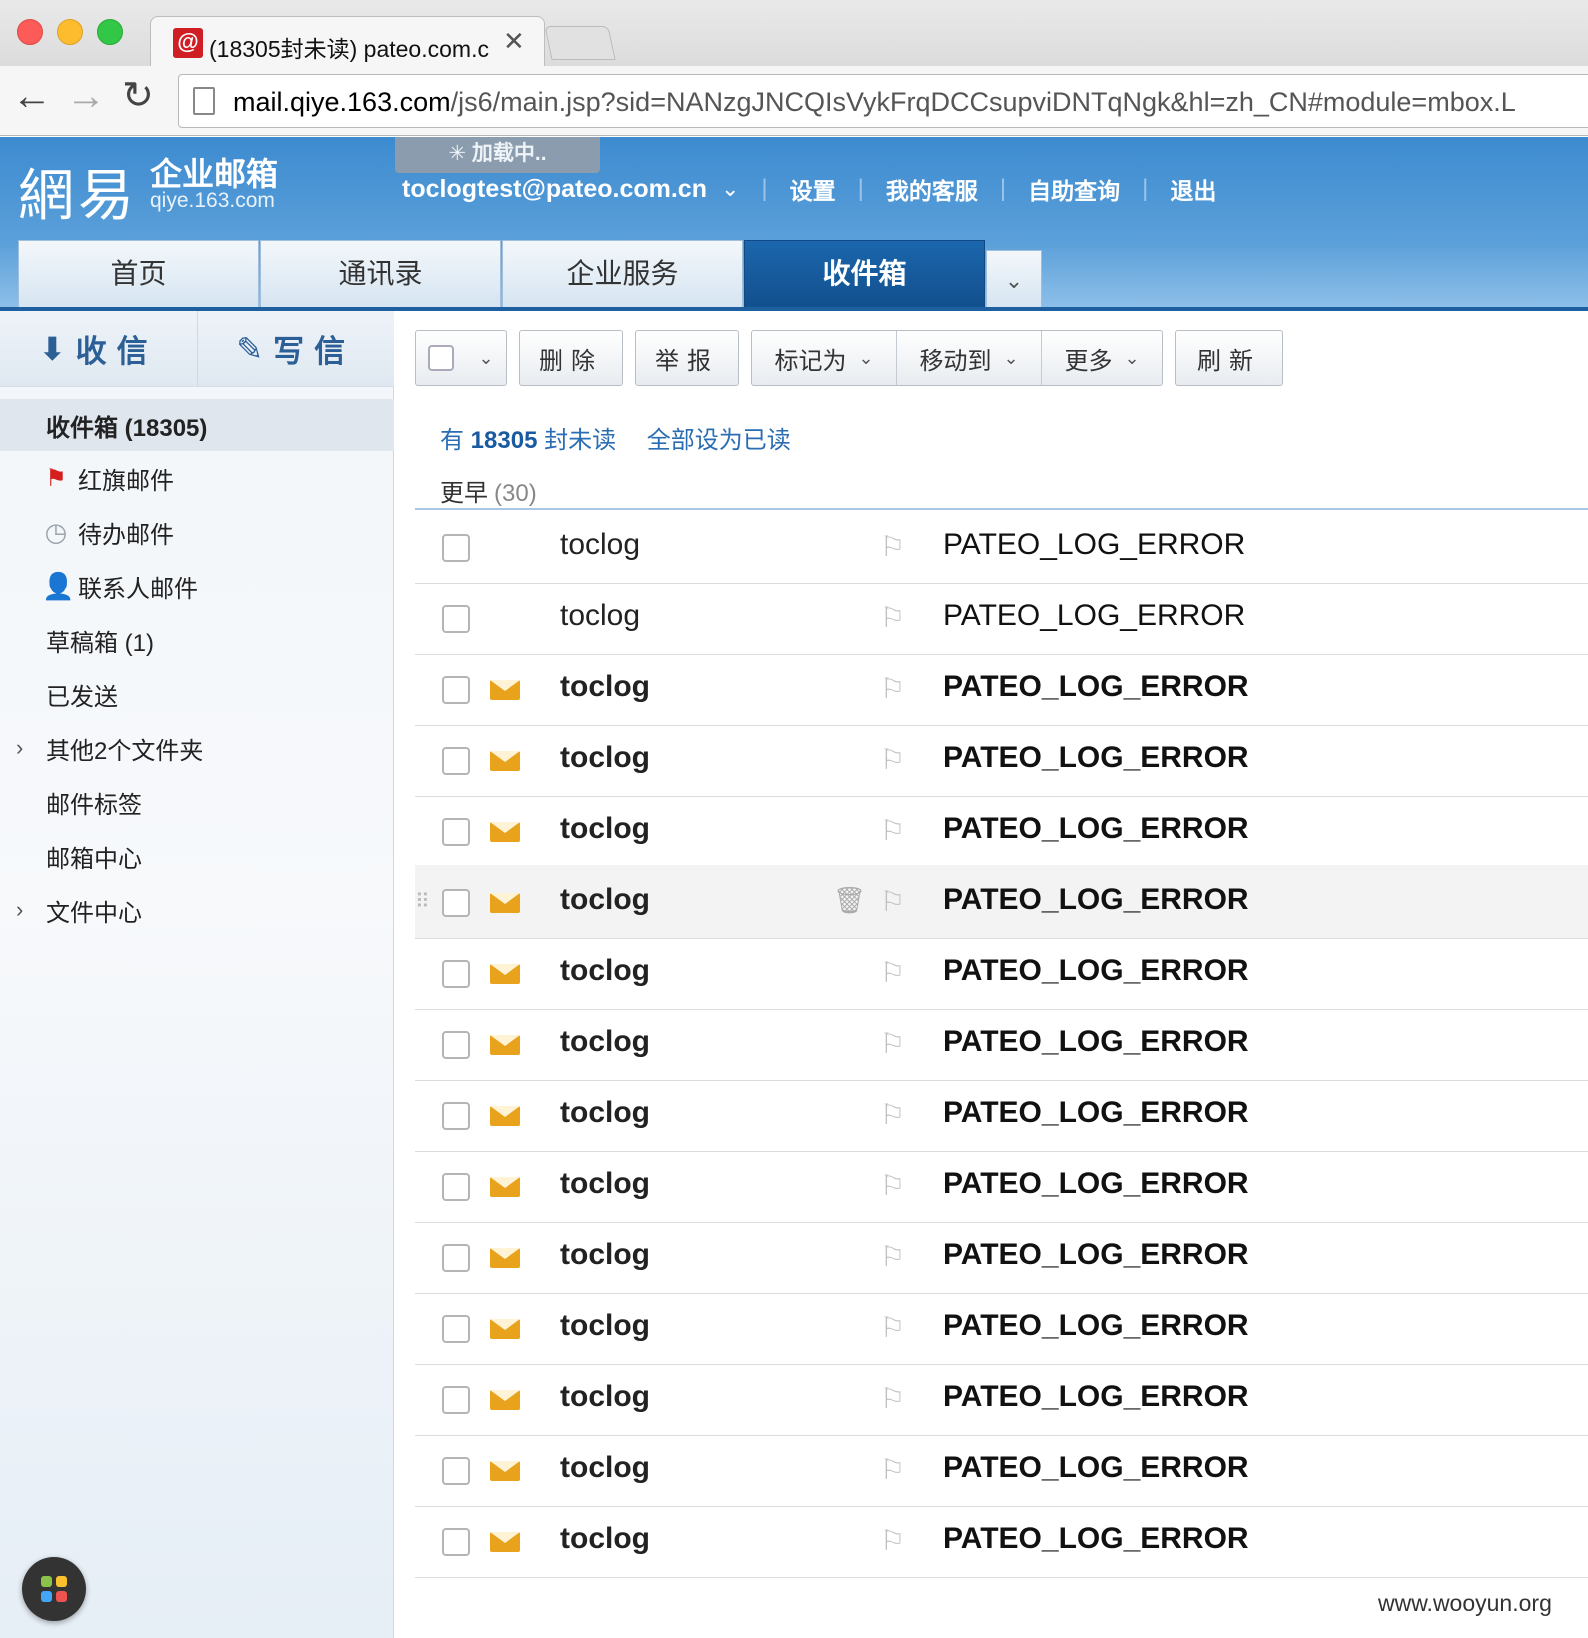 The image size is (1588, 1638). I want to click on sidebar-item-mailbox-center: 邮箱中心, so click(197, 856).